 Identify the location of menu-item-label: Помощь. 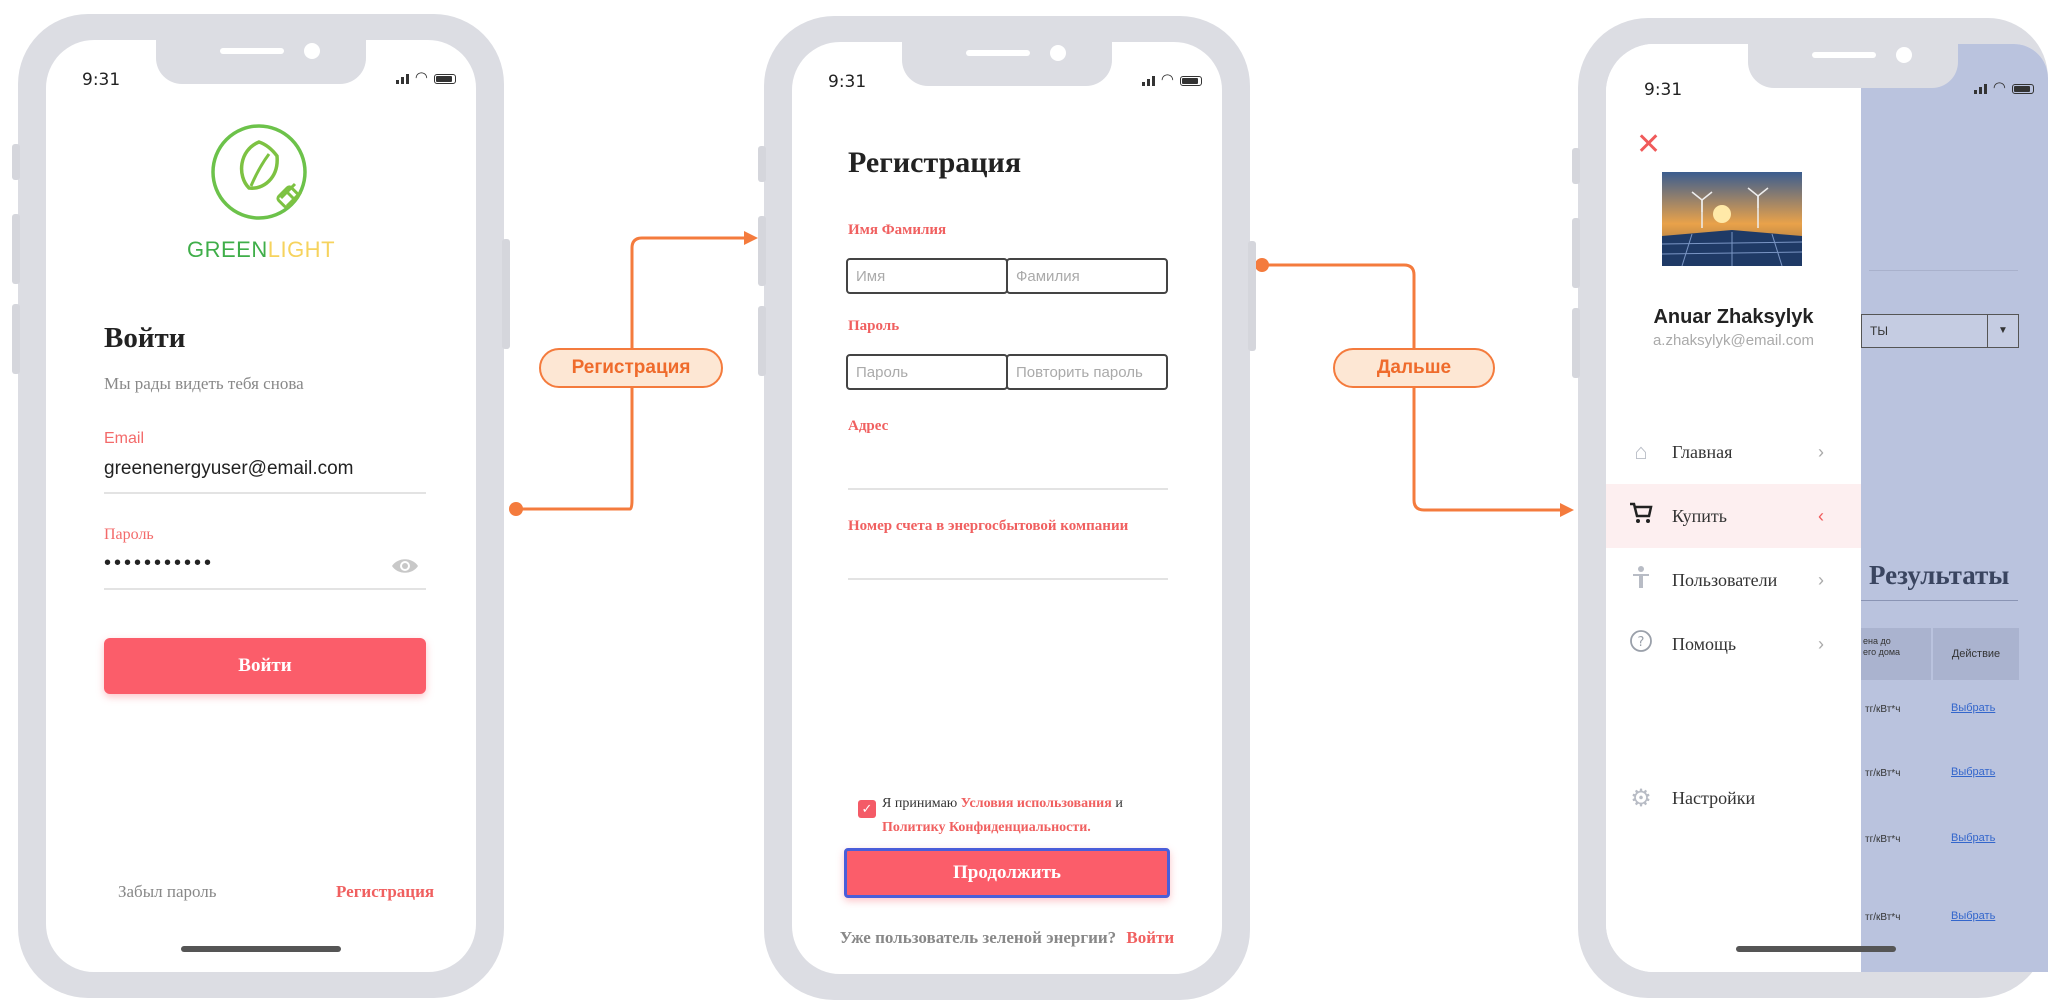
(1704, 643).